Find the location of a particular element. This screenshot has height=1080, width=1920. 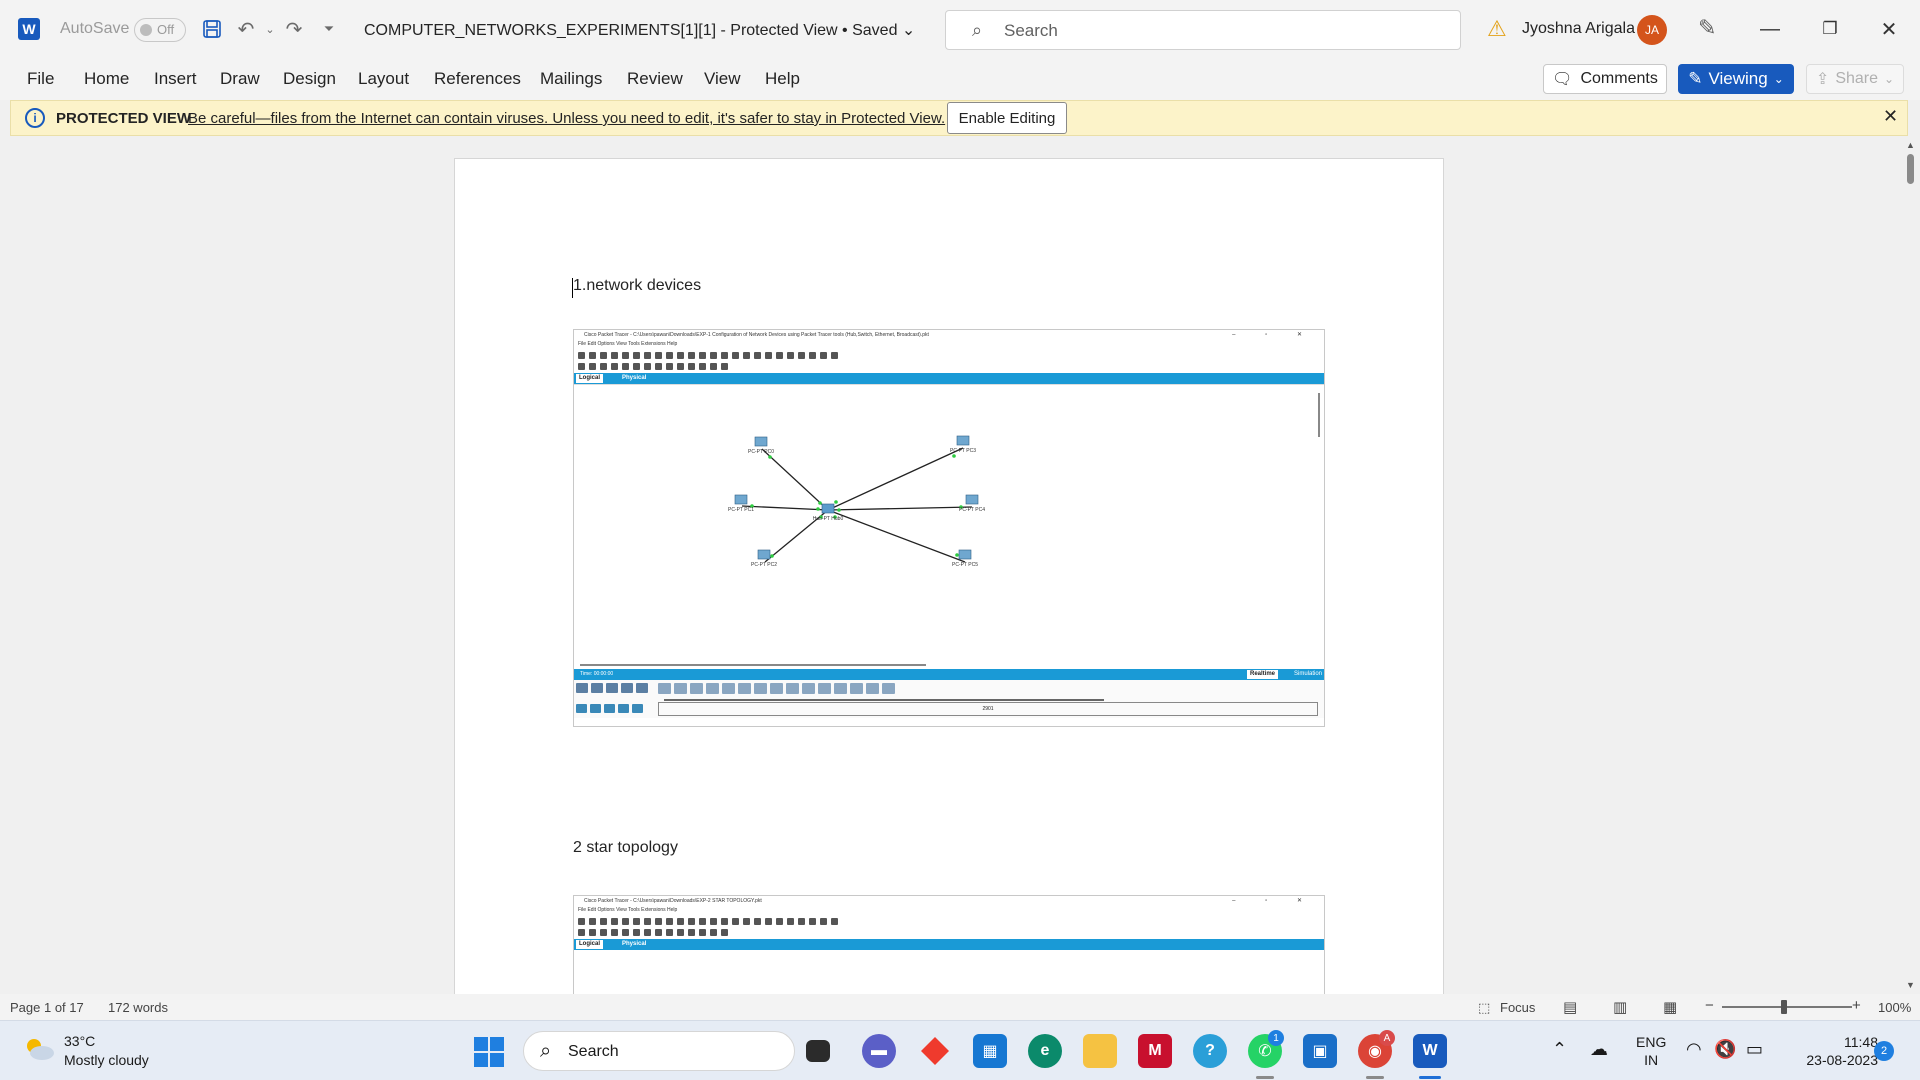

weather-description: Mostly cloudy is located at coordinates (106, 1060).